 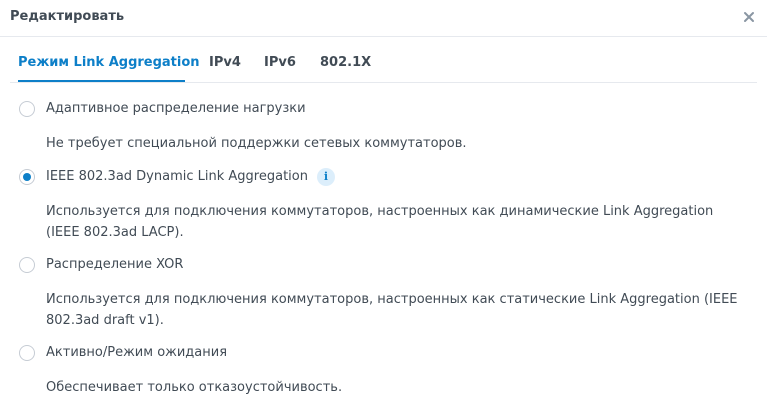 I want to click on radio-adaptive-load-balancing, so click(x=27, y=109).